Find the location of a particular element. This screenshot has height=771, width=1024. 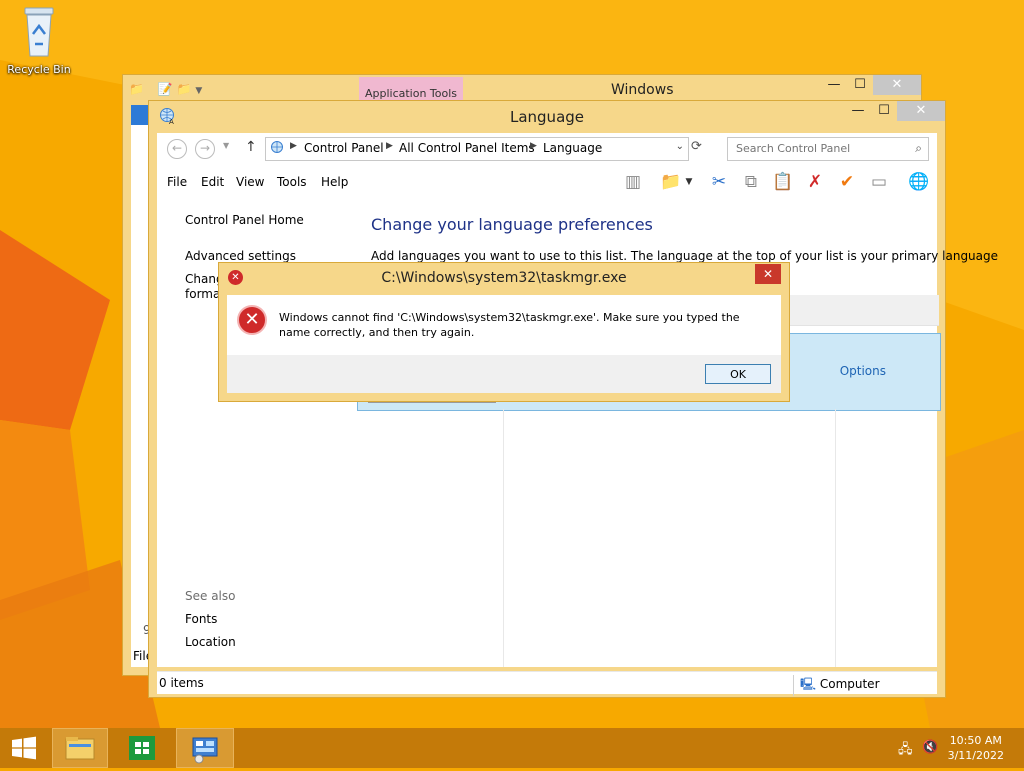

page-title: Change your language preferences is located at coordinates (512, 224).